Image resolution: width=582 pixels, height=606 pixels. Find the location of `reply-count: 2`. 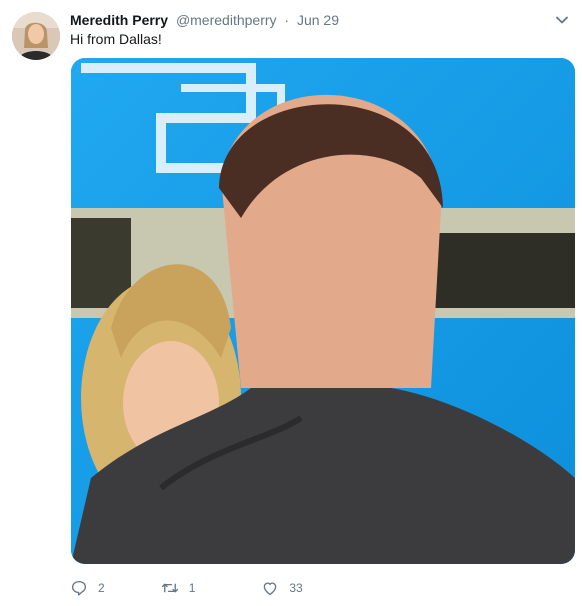

reply-count: 2 is located at coordinates (101, 588).